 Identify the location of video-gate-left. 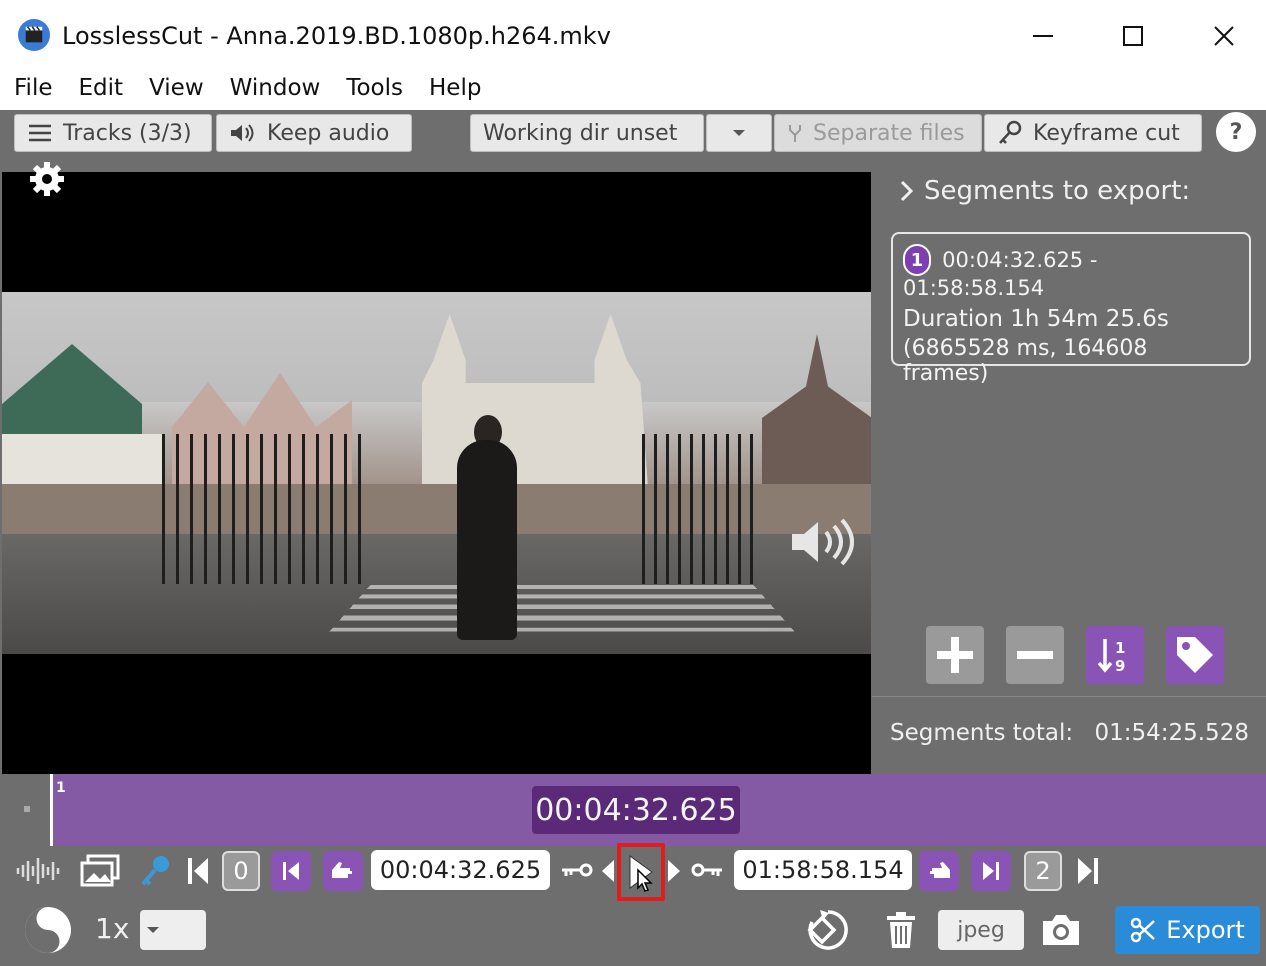
(262, 509).